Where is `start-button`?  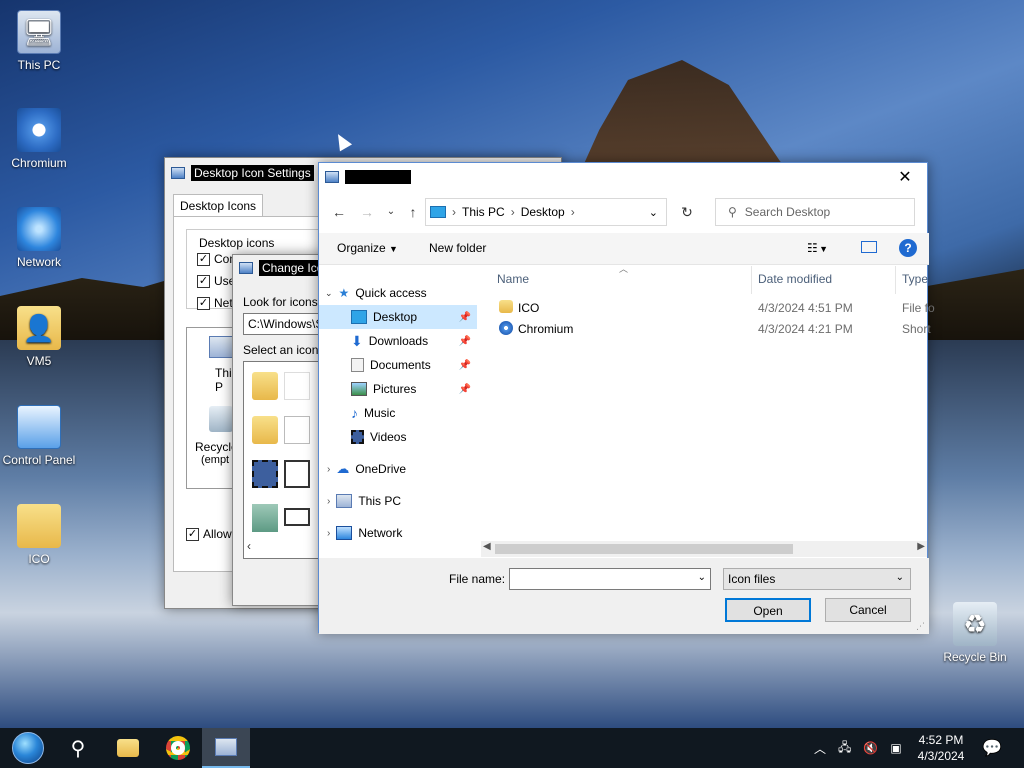 start-button is located at coordinates (28, 748).